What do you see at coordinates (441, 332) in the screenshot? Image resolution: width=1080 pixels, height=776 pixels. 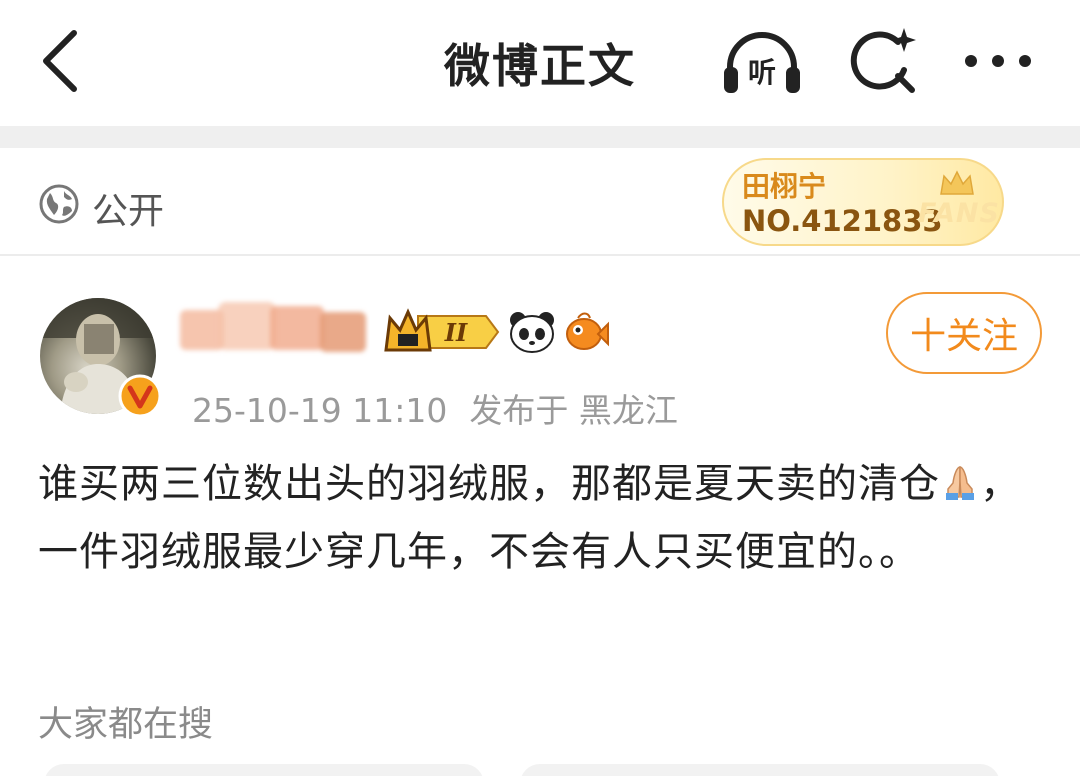 I see `vip-badge: II` at bounding box center [441, 332].